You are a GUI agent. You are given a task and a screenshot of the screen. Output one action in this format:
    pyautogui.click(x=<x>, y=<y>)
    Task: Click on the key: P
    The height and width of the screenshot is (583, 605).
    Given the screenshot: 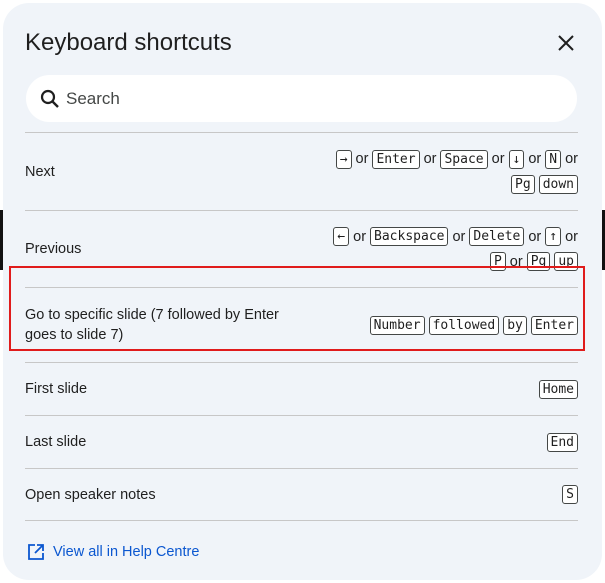 What is the action you would take?
    pyautogui.click(x=497, y=261)
    